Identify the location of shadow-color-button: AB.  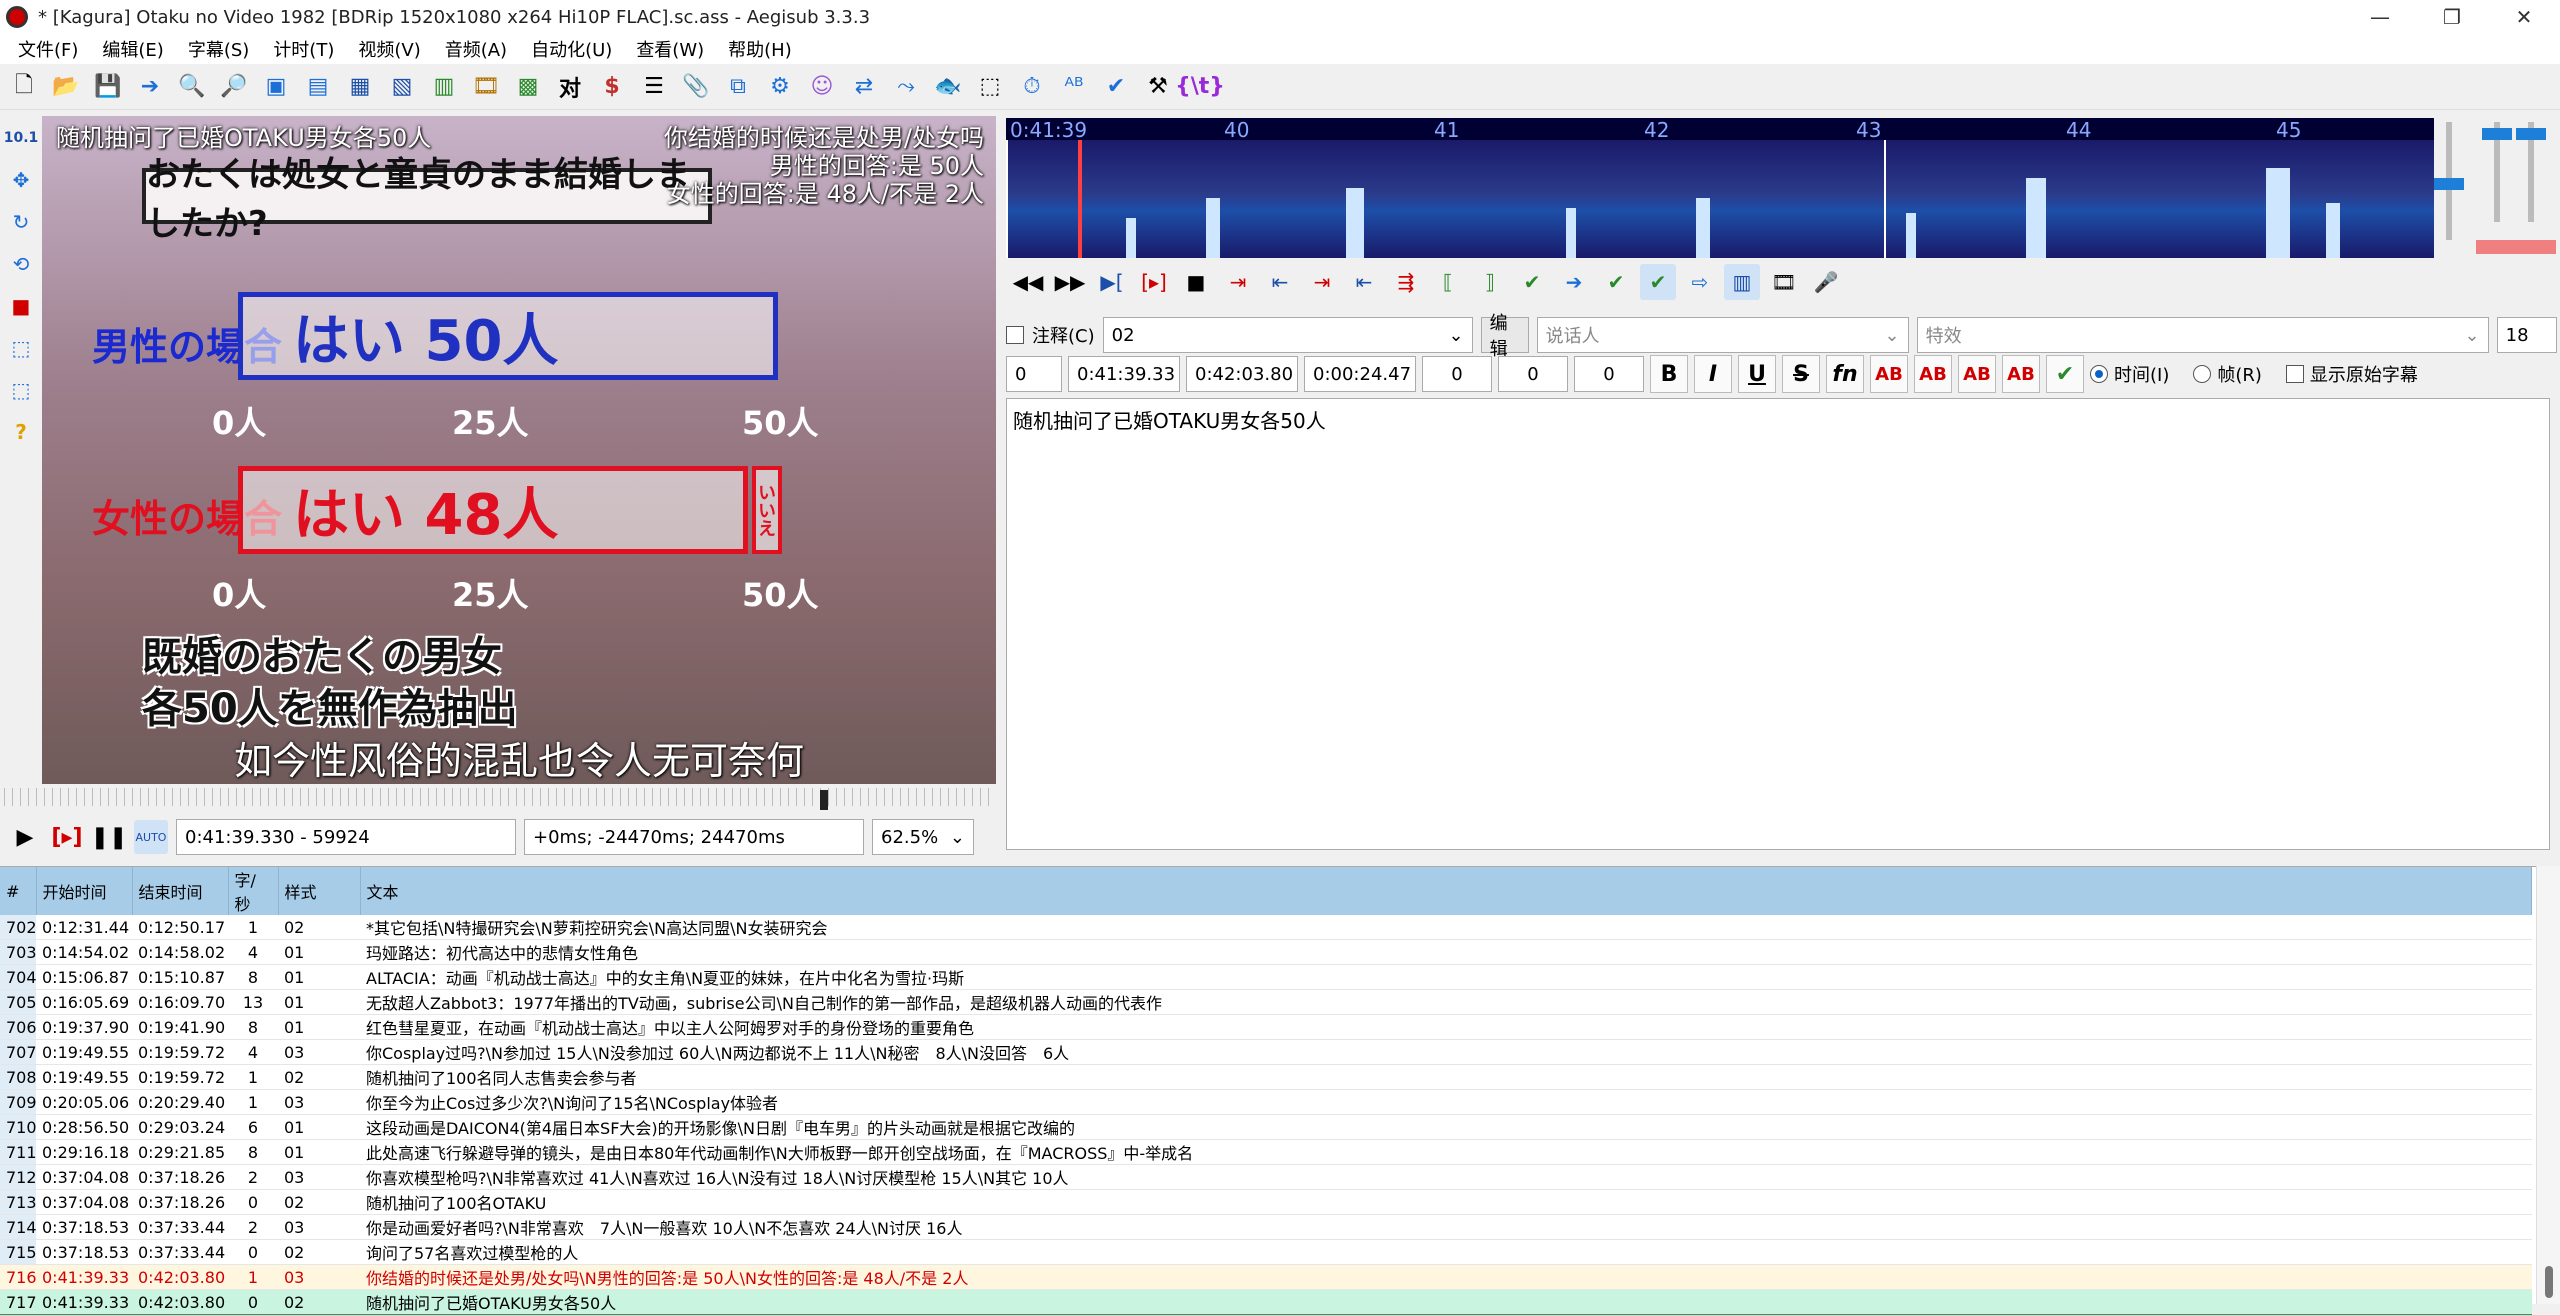
(2021, 374).